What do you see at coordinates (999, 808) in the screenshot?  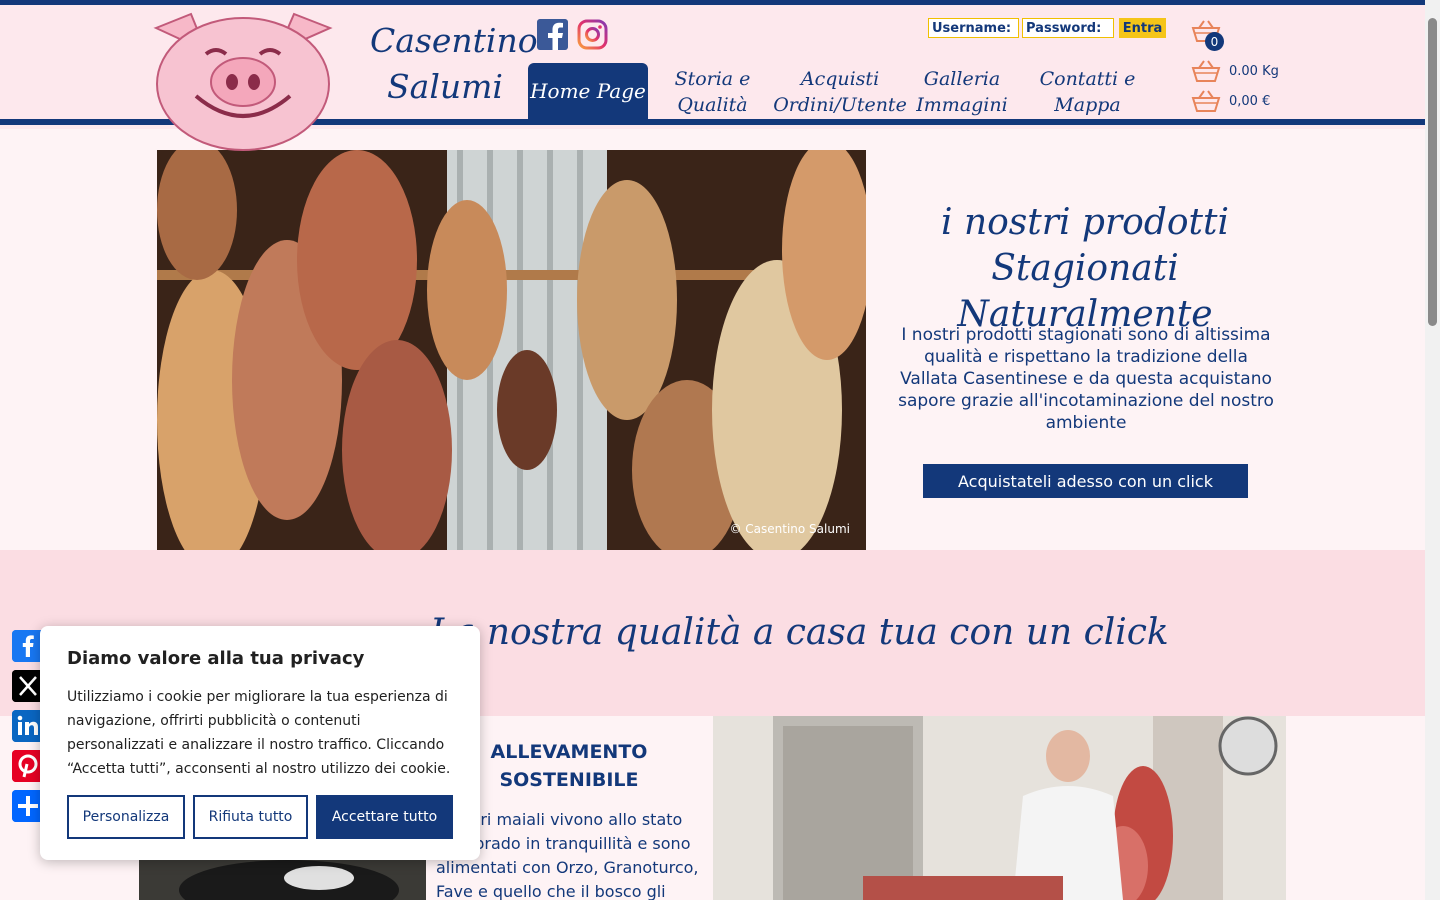 I see `butcher-photo` at bounding box center [999, 808].